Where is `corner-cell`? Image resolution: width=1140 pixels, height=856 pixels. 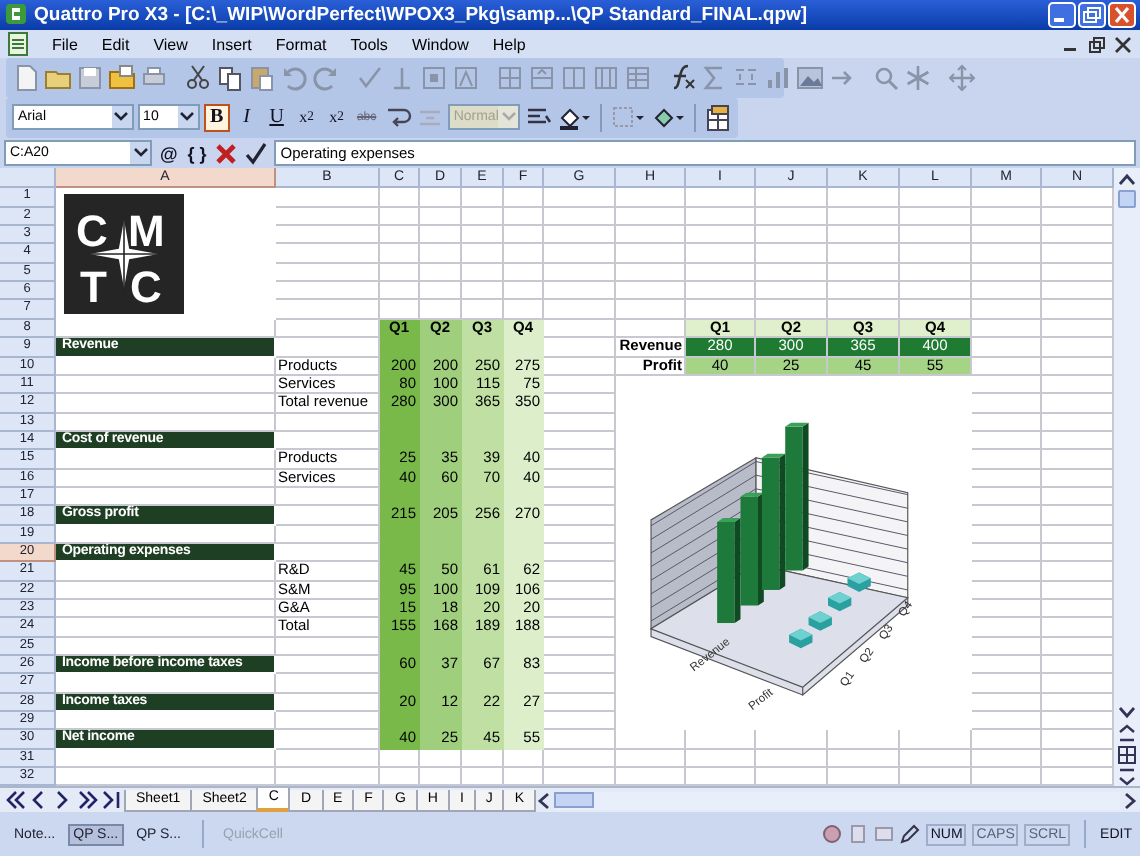 corner-cell is located at coordinates (28, 178).